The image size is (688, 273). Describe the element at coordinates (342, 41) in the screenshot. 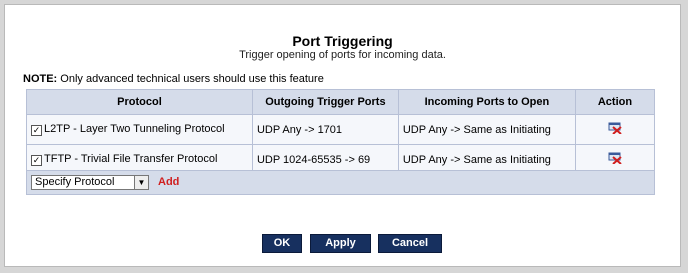

I see `page-title: Port Triggering` at that location.